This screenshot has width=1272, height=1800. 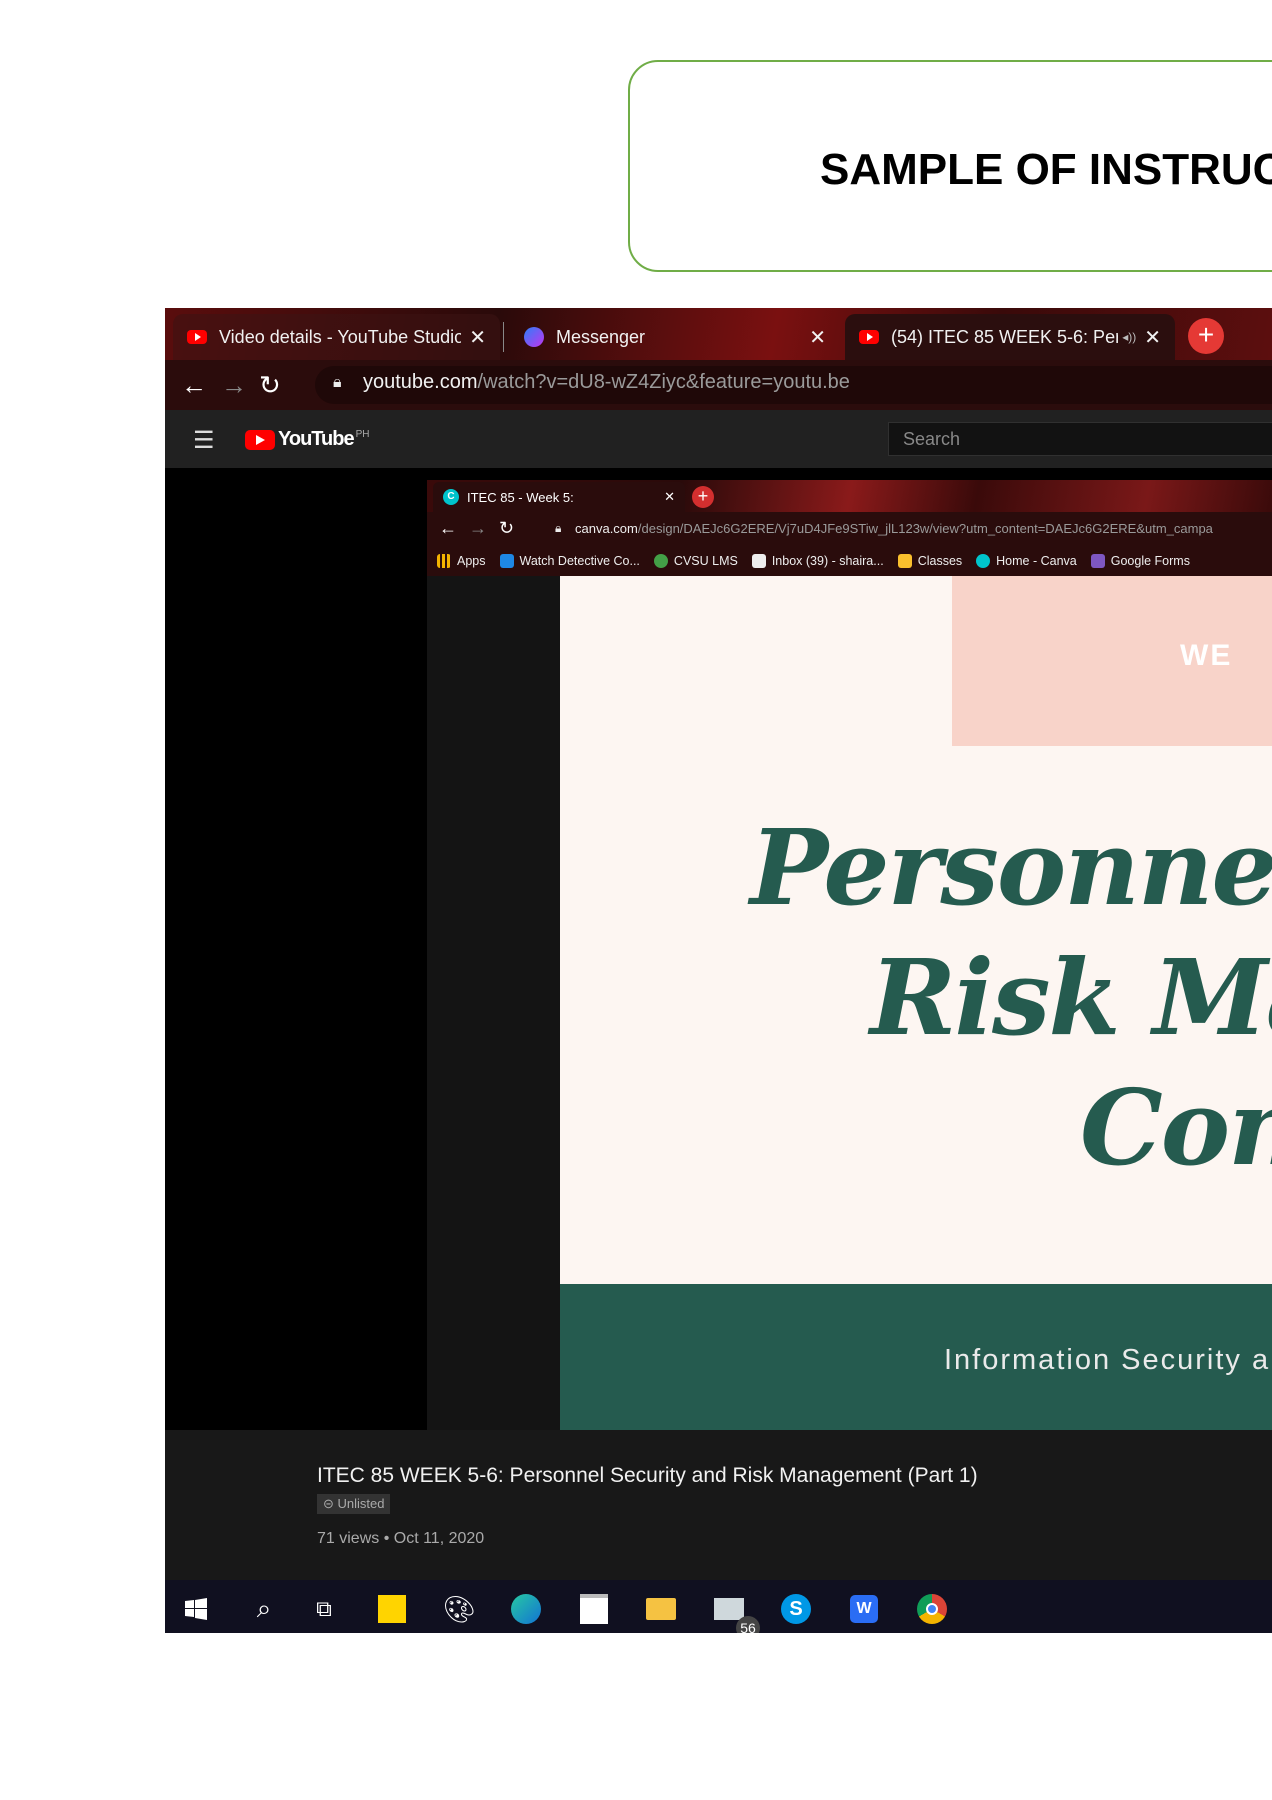 What do you see at coordinates (330, 1503) in the screenshot?
I see `link-icon: ⊝` at bounding box center [330, 1503].